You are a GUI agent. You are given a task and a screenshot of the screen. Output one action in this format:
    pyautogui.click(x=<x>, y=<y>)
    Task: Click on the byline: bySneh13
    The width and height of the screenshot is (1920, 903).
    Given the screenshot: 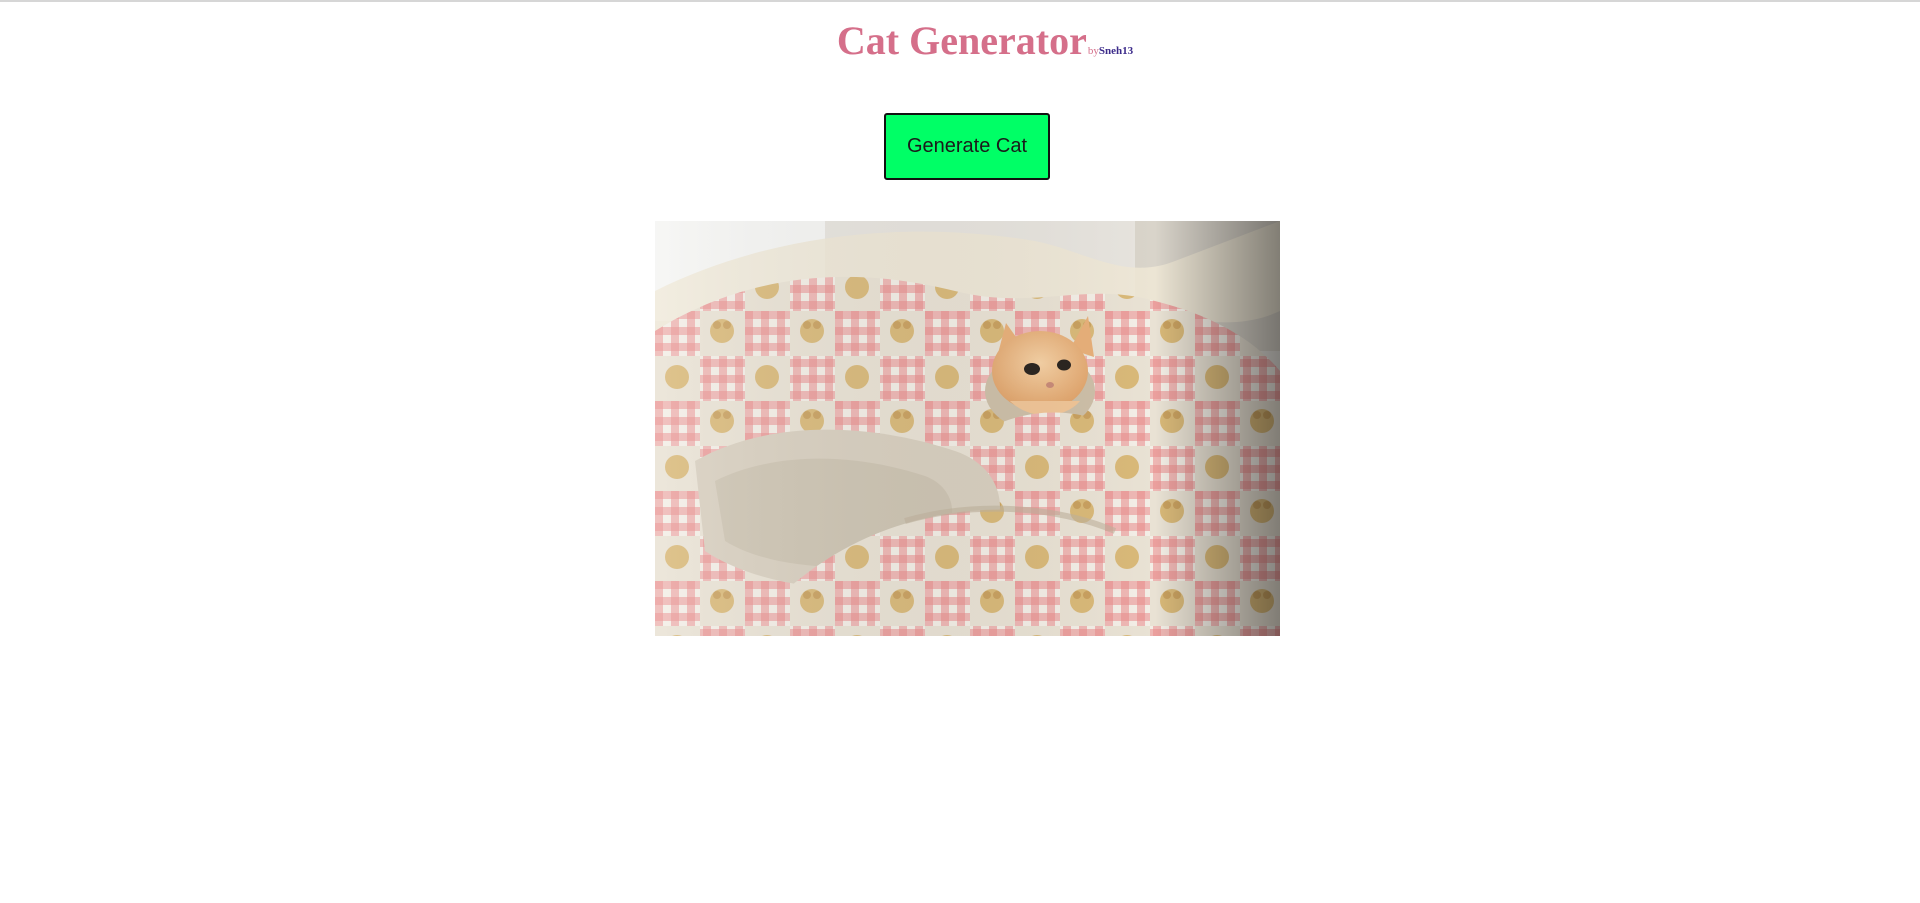 What is the action you would take?
    pyautogui.click(x=1110, y=51)
    